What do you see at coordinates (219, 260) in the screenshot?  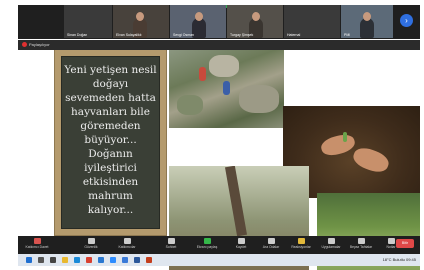 I see `windows-taskbar: 18°C Bulutlu 09:45` at bounding box center [219, 260].